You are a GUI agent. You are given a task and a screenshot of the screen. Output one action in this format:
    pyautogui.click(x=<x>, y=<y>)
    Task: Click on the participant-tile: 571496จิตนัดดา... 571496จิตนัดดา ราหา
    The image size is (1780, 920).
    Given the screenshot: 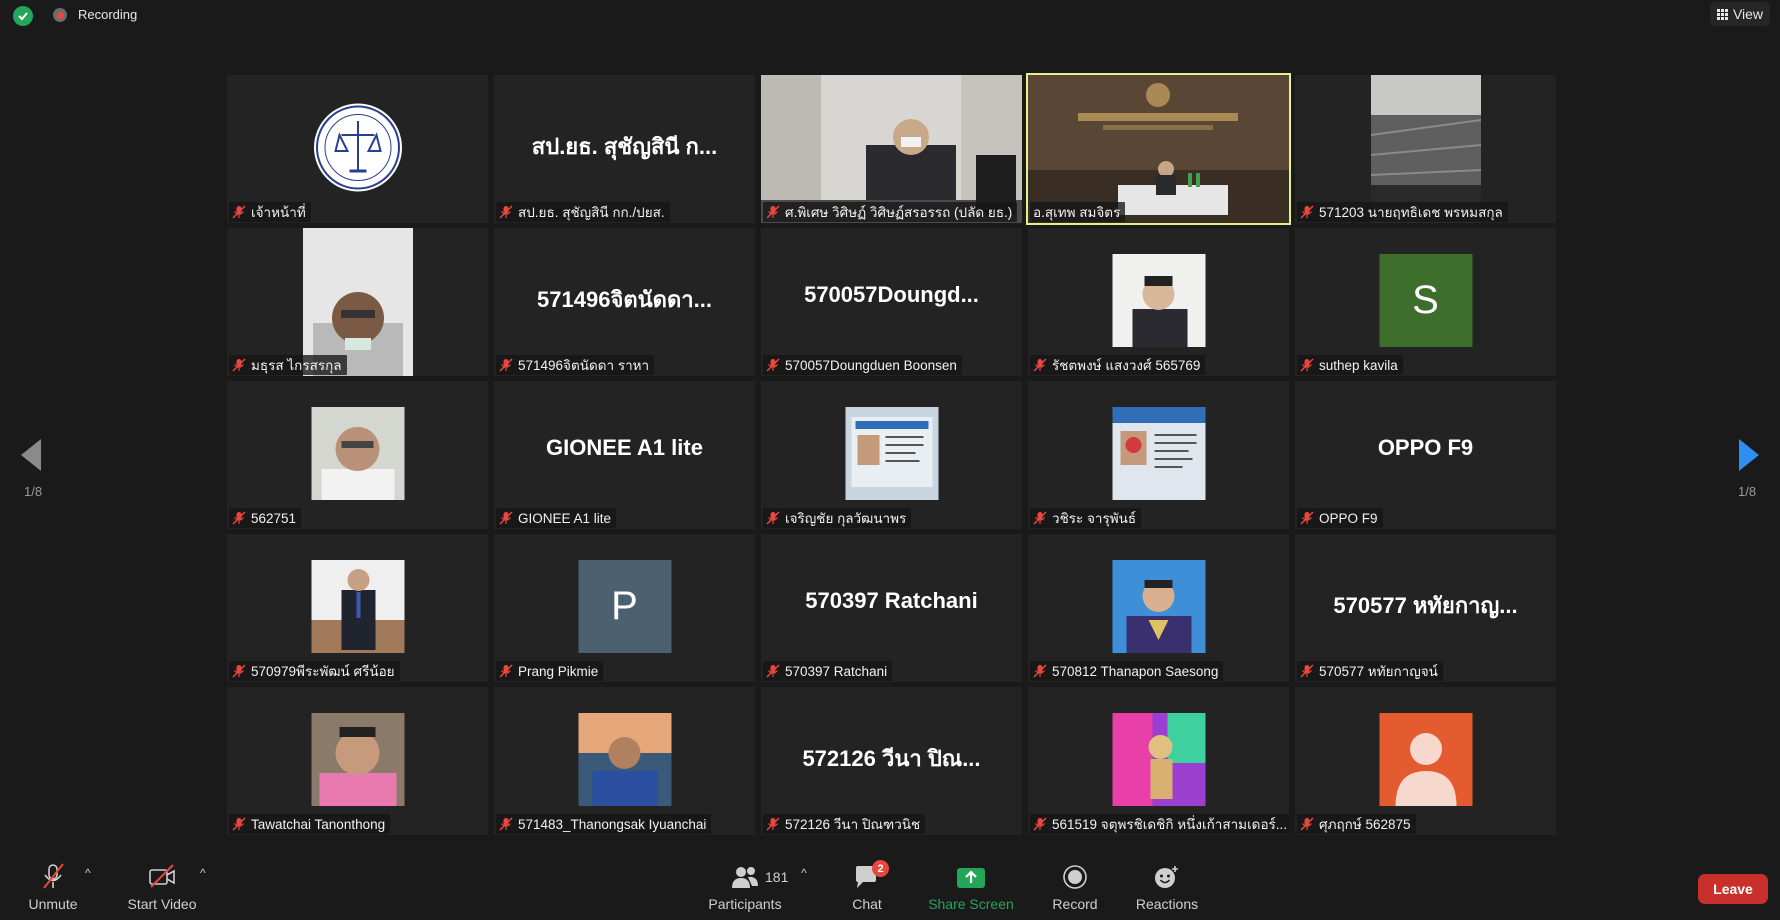 What is the action you would take?
    pyautogui.click(x=624, y=302)
    